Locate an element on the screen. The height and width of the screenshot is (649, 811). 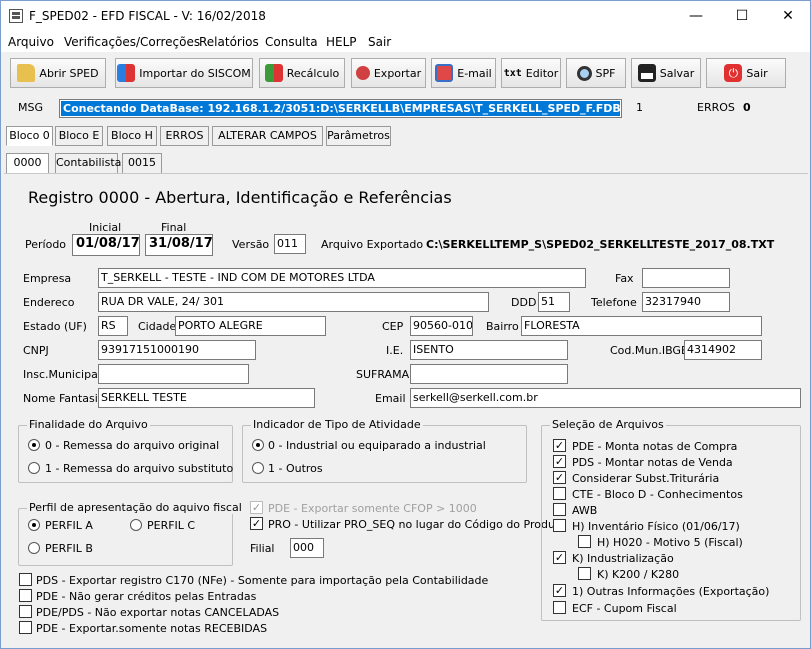
sel-industrializacao-checkbox is located at coordinates (559, 557).